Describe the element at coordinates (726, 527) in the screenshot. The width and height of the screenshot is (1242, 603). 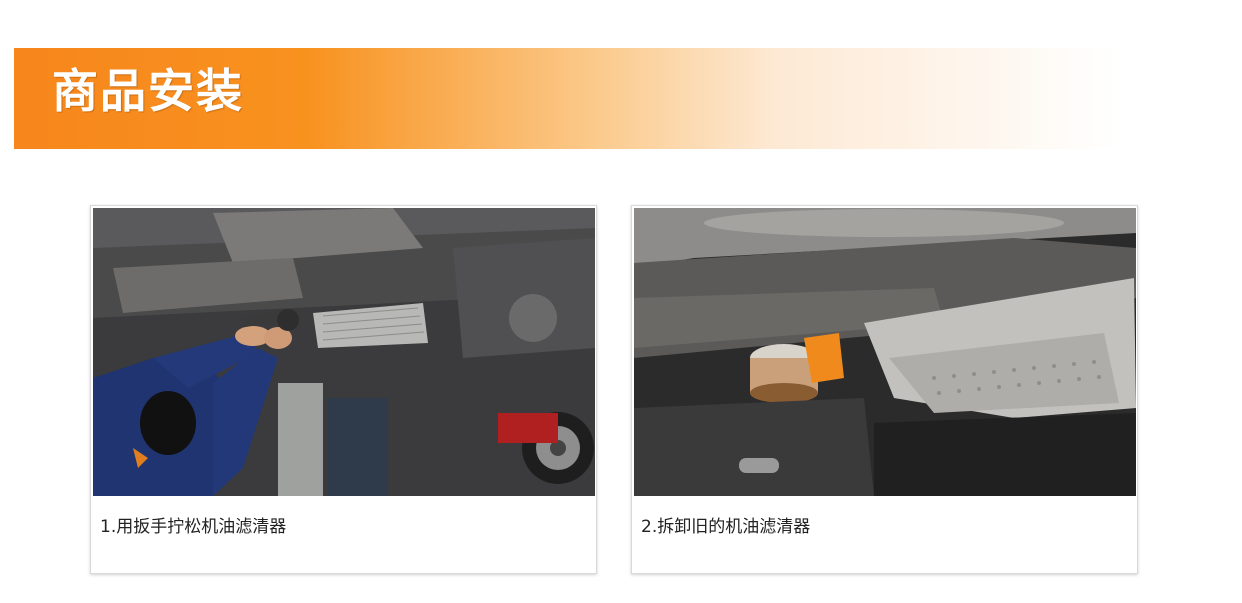
I see `step-2-caption: 2.拆卸旧的机油滤清器` at that location.